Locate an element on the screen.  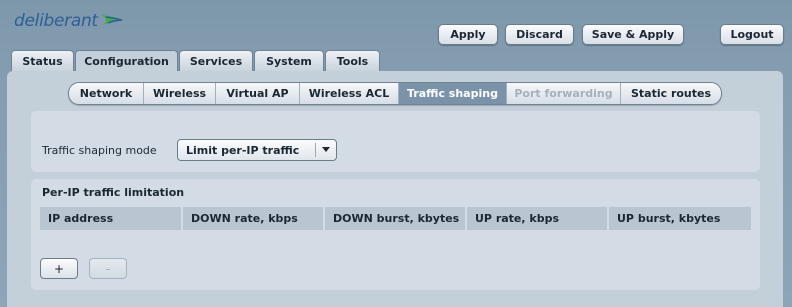
subtab-port-forwarding: Port forwarding is located at coordinates (564, 93).